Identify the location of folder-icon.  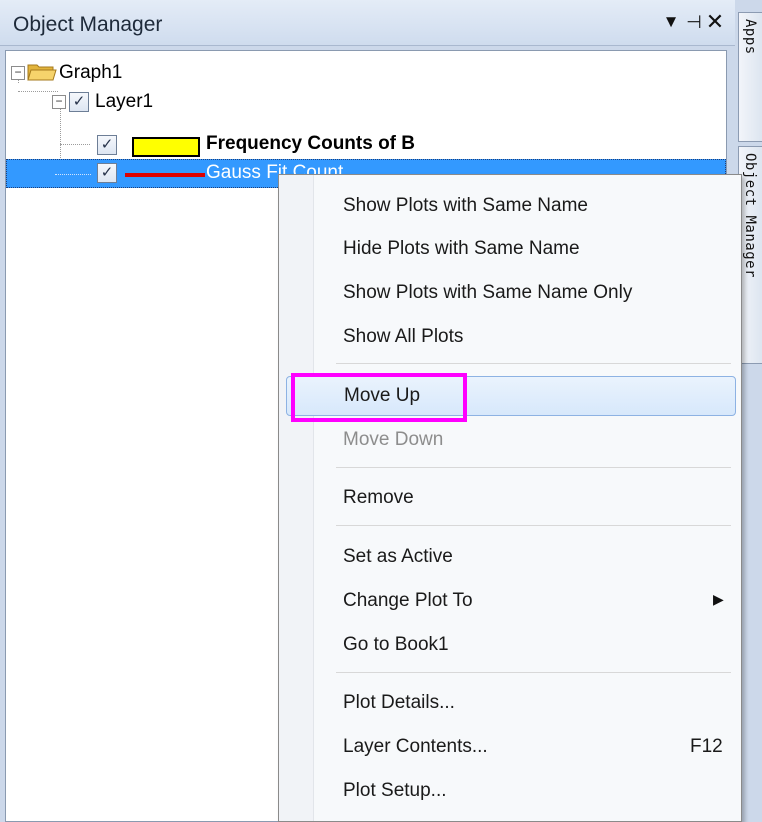
(42, 72).